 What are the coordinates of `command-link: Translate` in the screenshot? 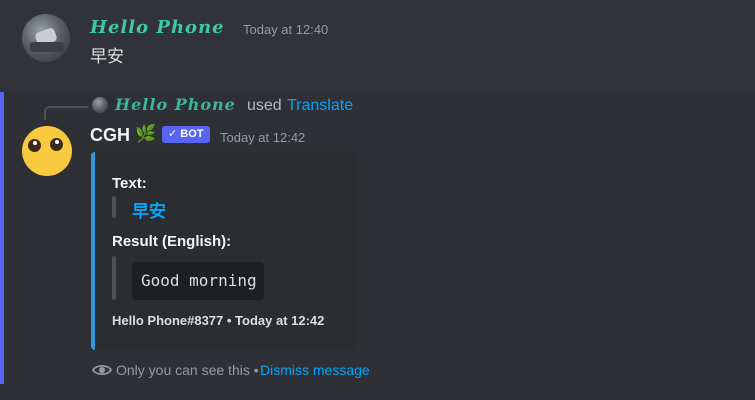 It's located at (320, 106).